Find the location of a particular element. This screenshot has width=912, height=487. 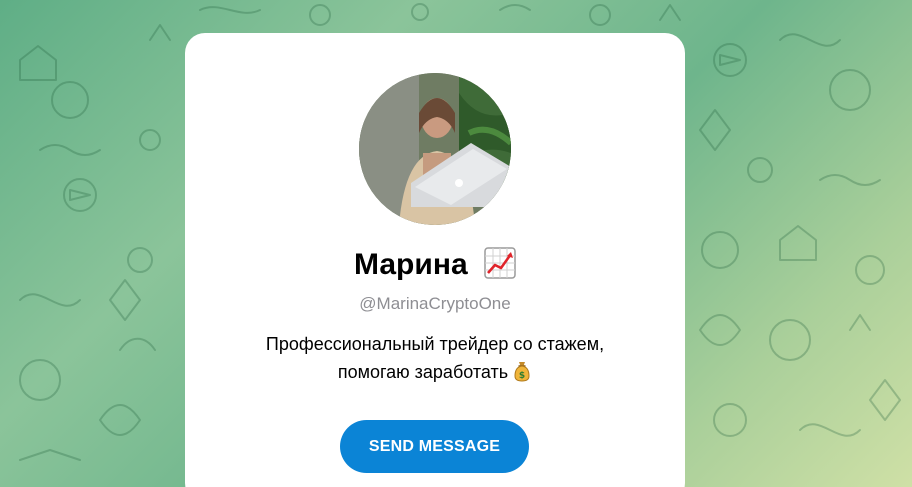

bio-line-2-wrap: помогаю заработать $ is located at coordinates (435, 372).